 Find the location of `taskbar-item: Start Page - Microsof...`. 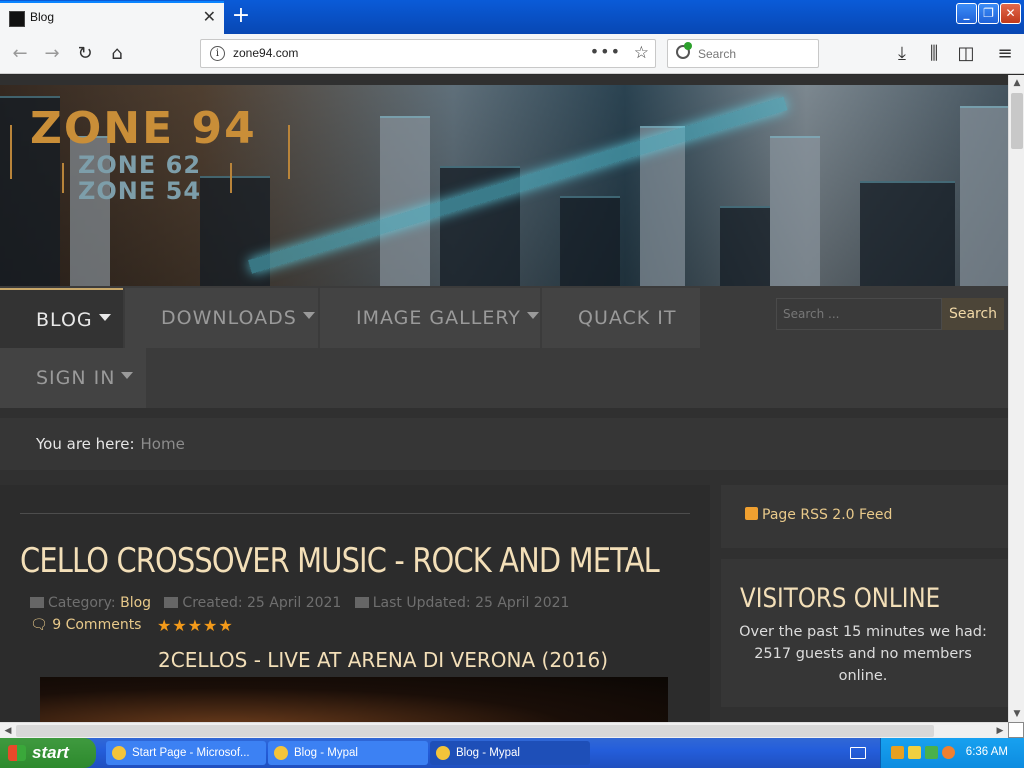

taskbar-item: Start Page - Microsof... is located at coordinates (186, 753).